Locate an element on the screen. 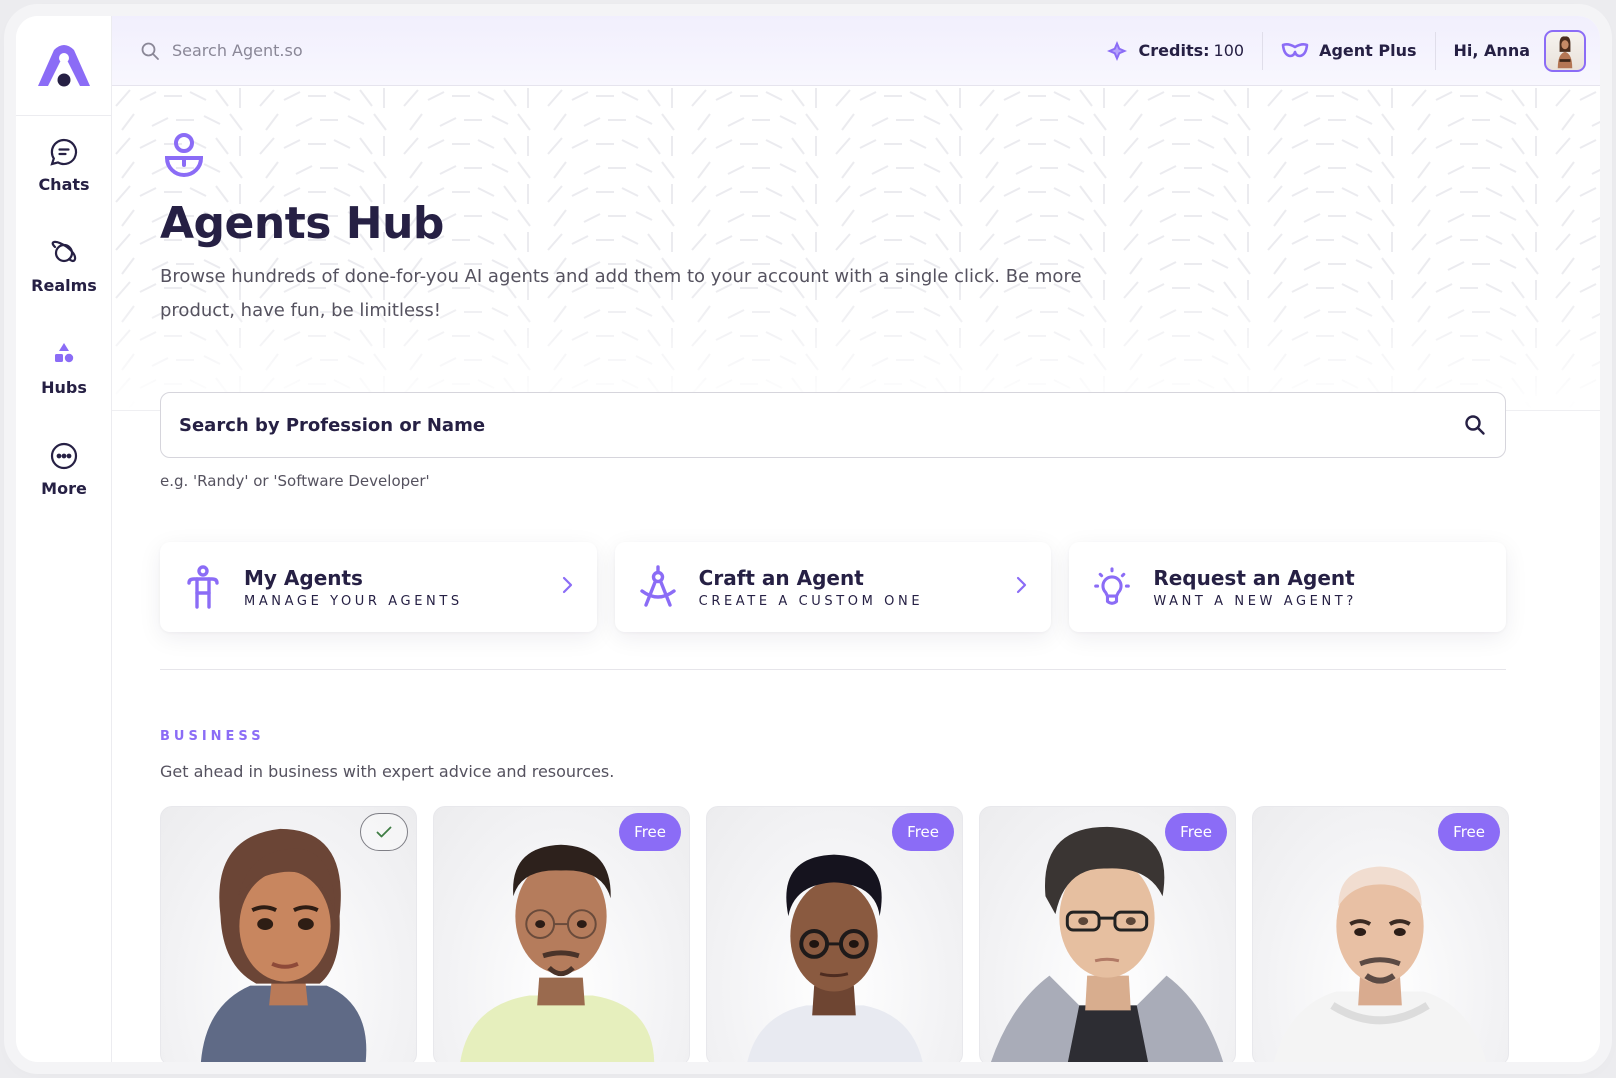 The image size is (1616, 1078). agent-hub-icon is located at coordinates (184, 155).